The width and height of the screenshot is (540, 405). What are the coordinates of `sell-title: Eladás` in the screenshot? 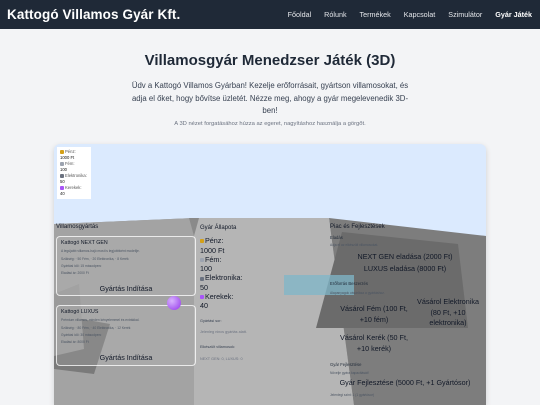 It's located at (336, 237).